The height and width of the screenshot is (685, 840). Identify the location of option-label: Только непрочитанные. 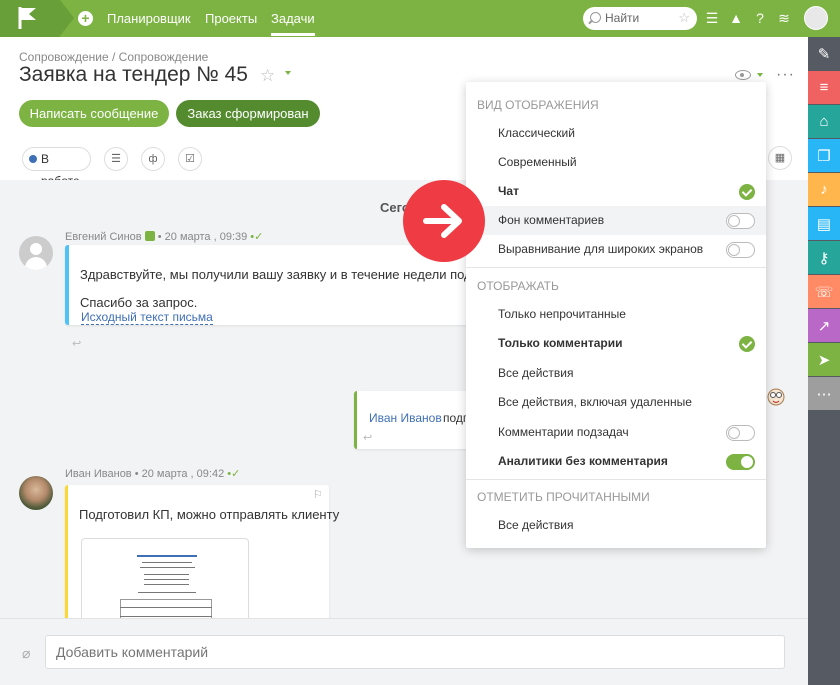
(562, 314).